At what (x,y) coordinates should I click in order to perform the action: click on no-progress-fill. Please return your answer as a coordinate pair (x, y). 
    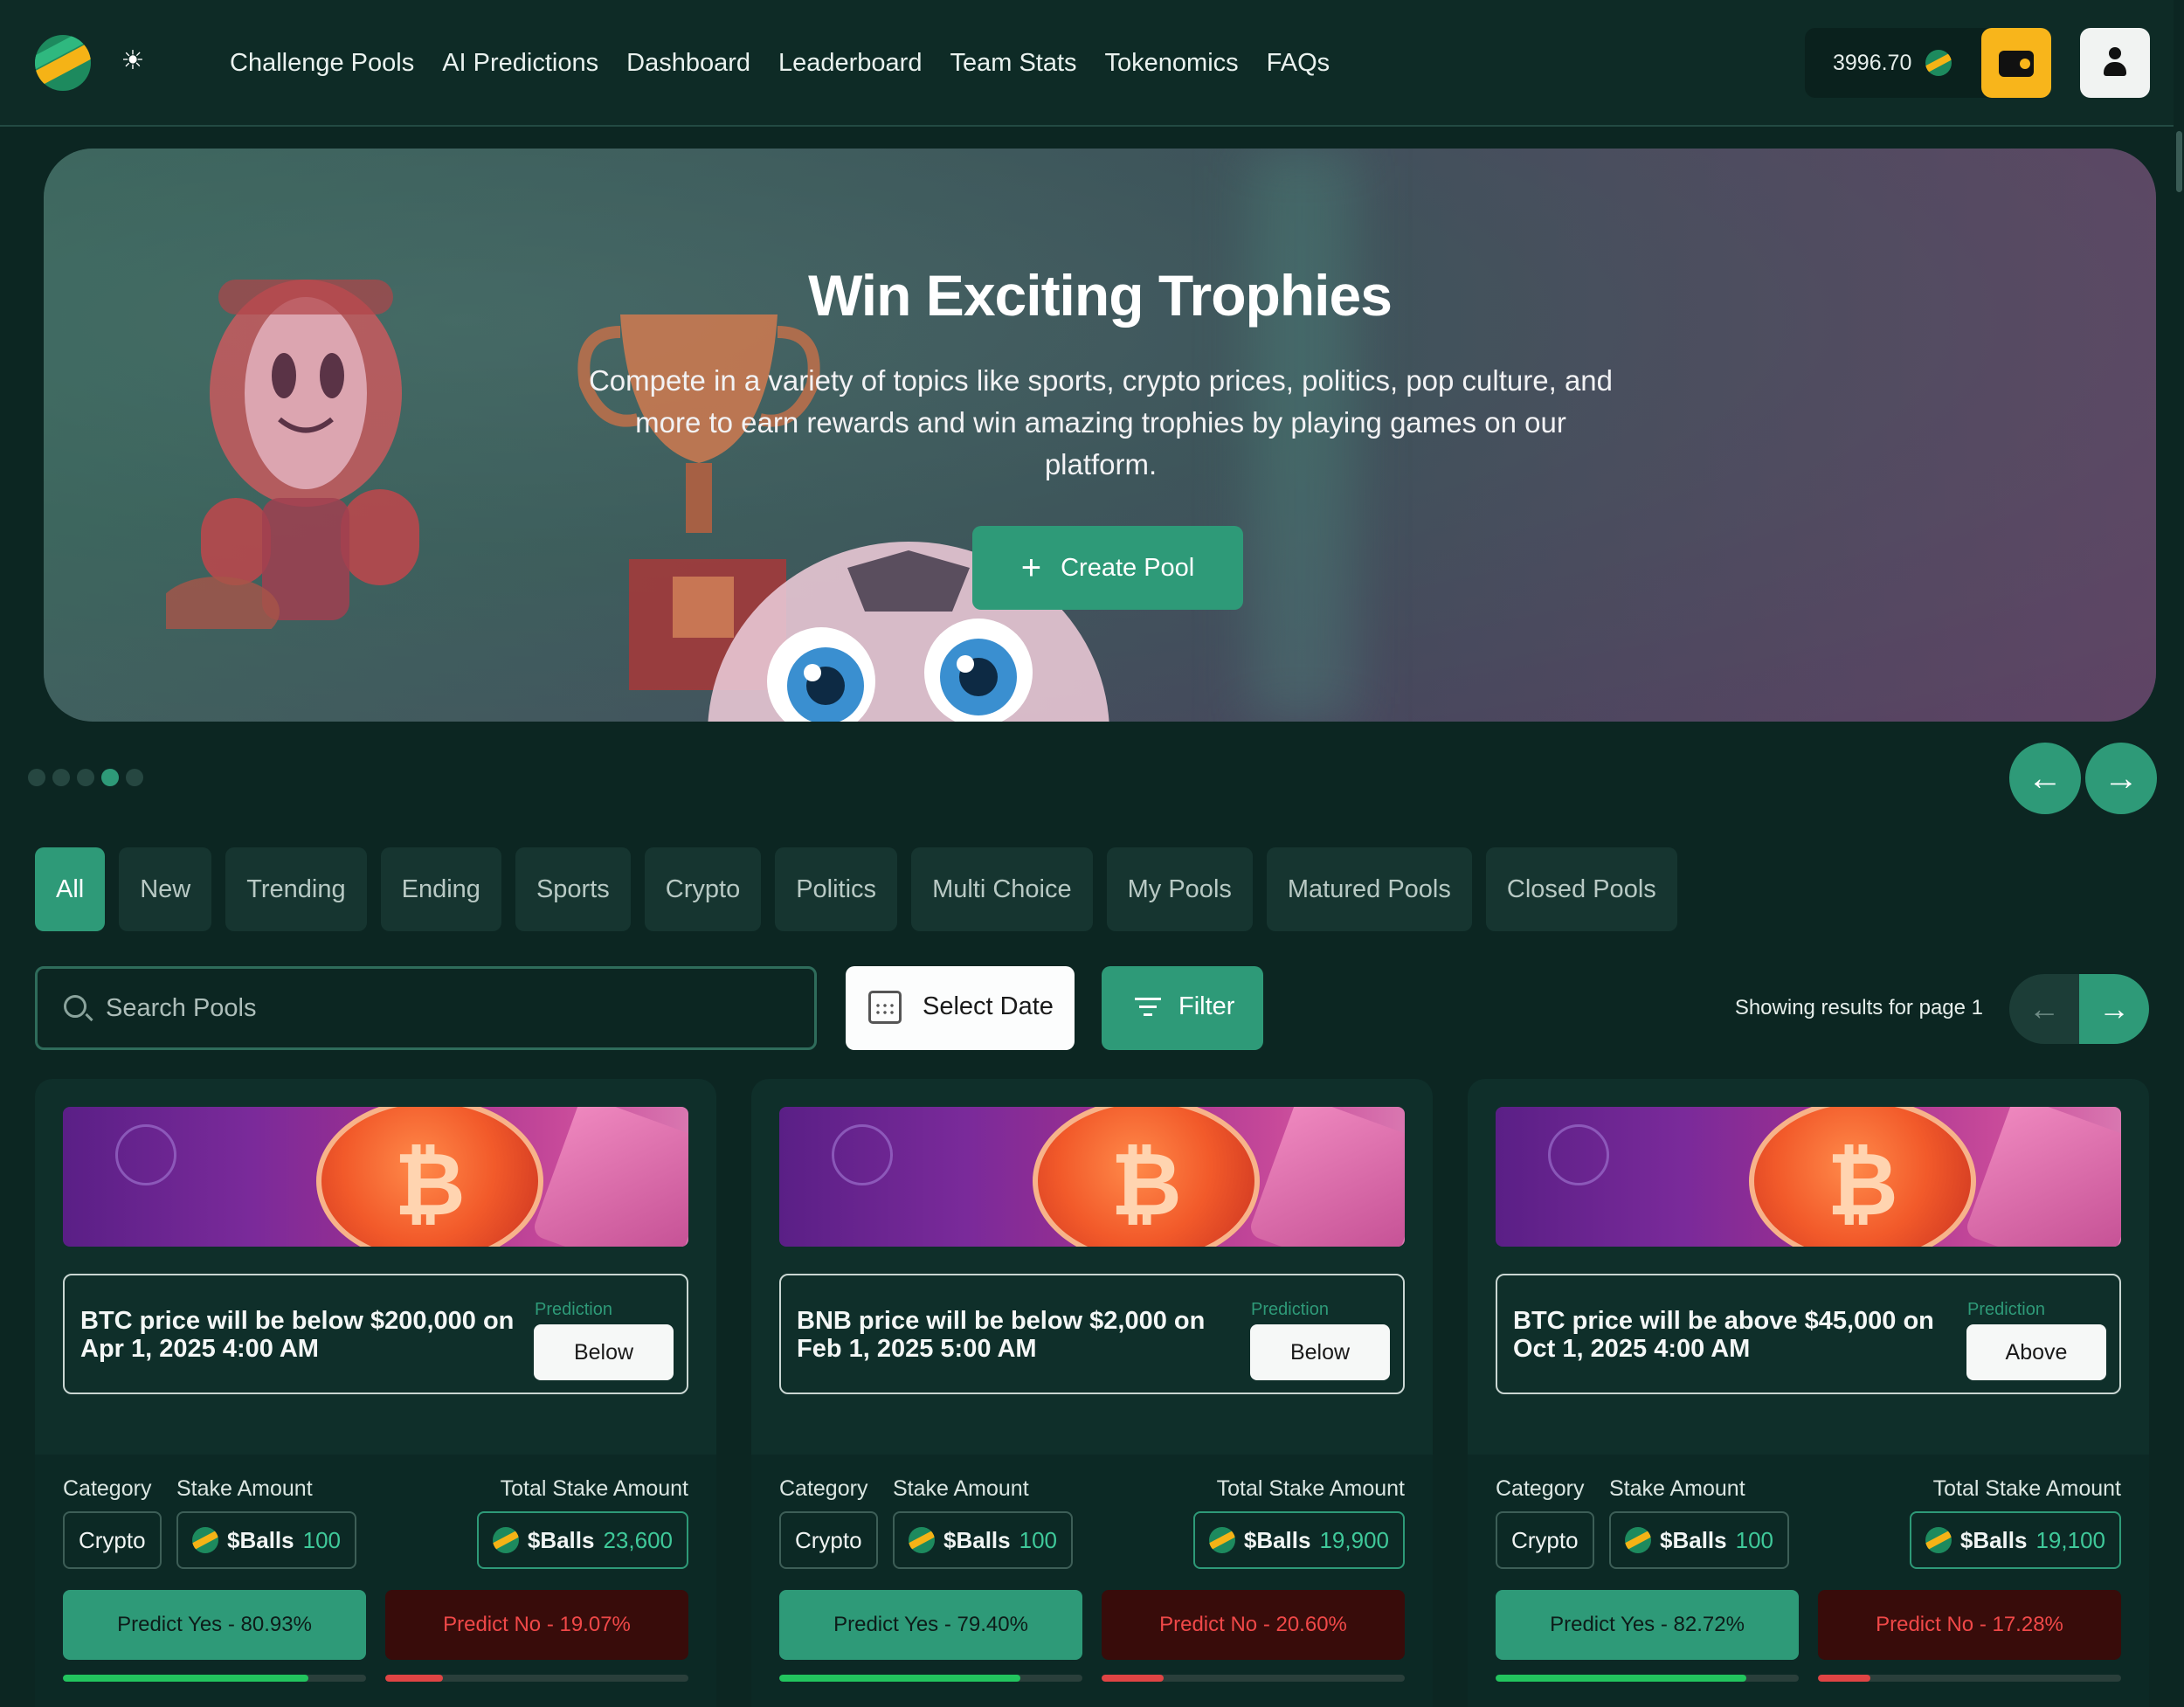
    Looking at the image, I should click on (1133, 1678).